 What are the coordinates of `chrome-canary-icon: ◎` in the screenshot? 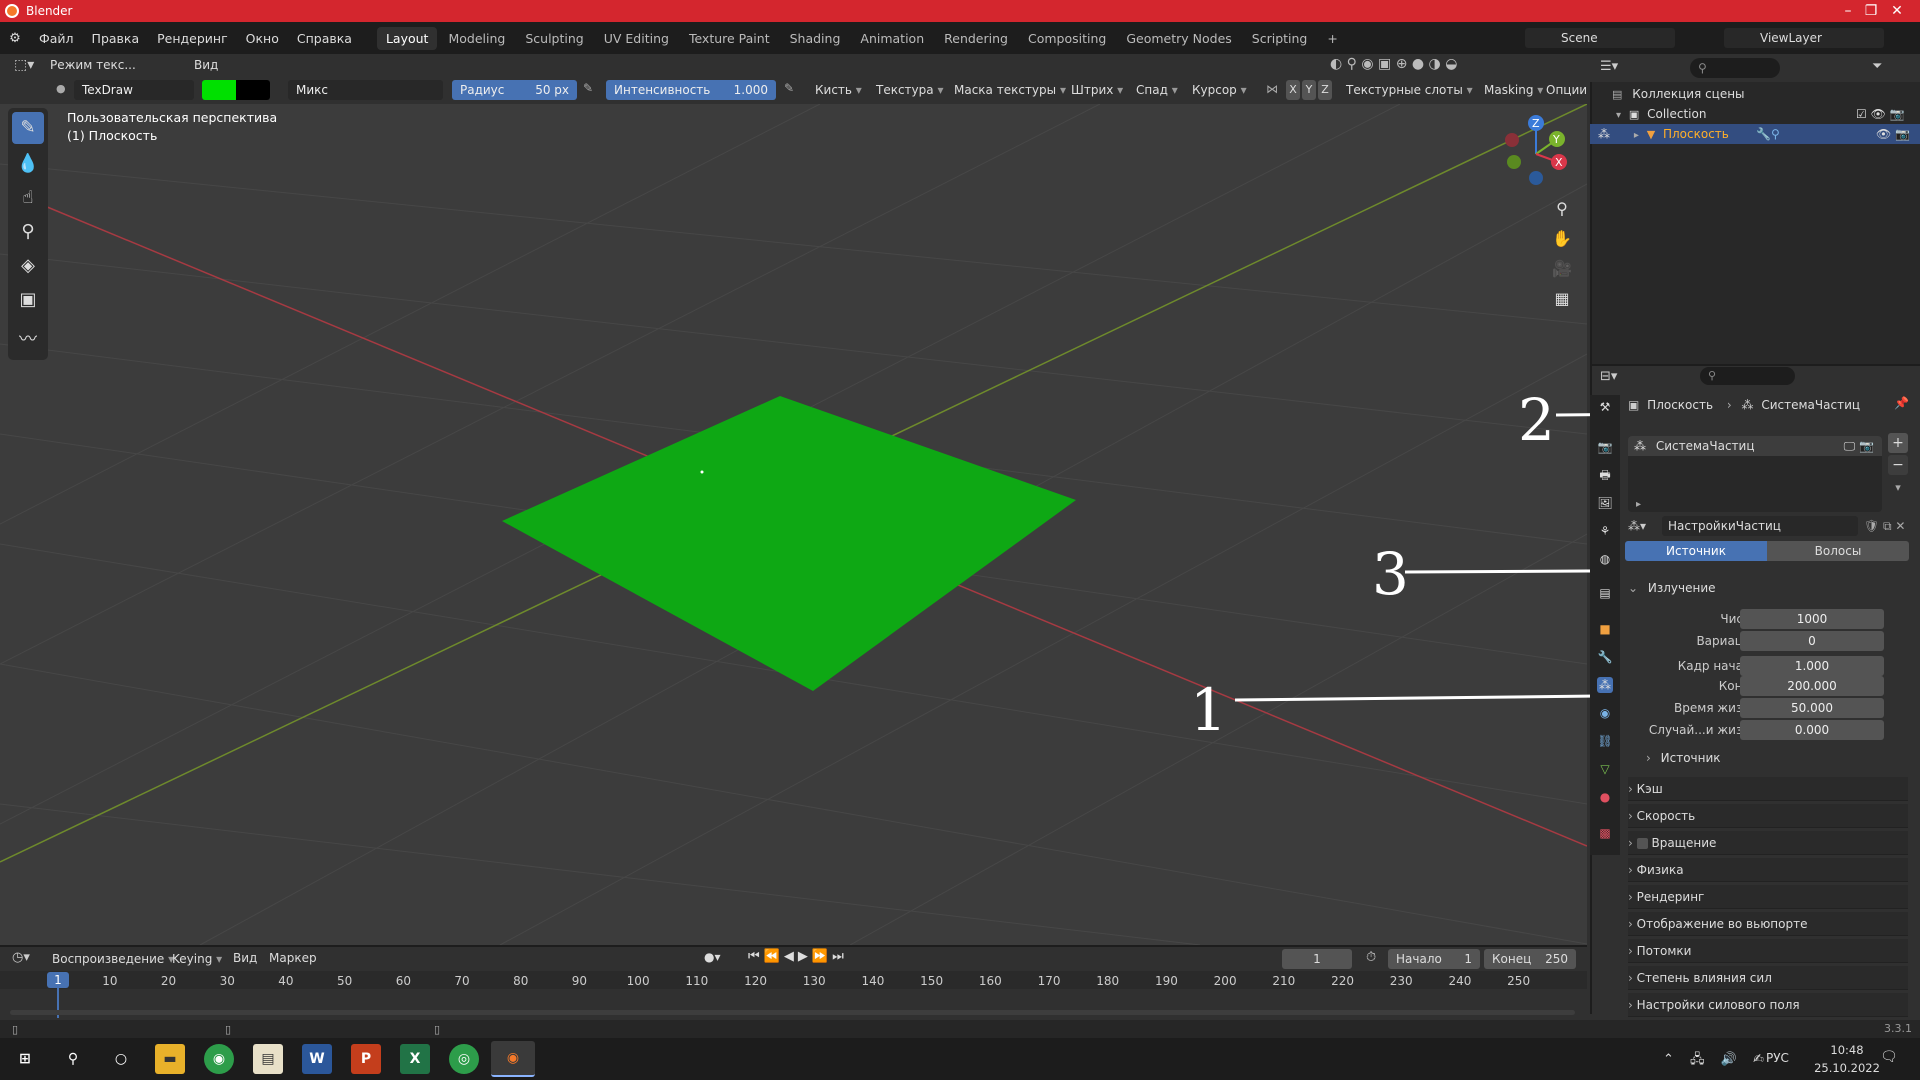 It's located at (464, 1059).